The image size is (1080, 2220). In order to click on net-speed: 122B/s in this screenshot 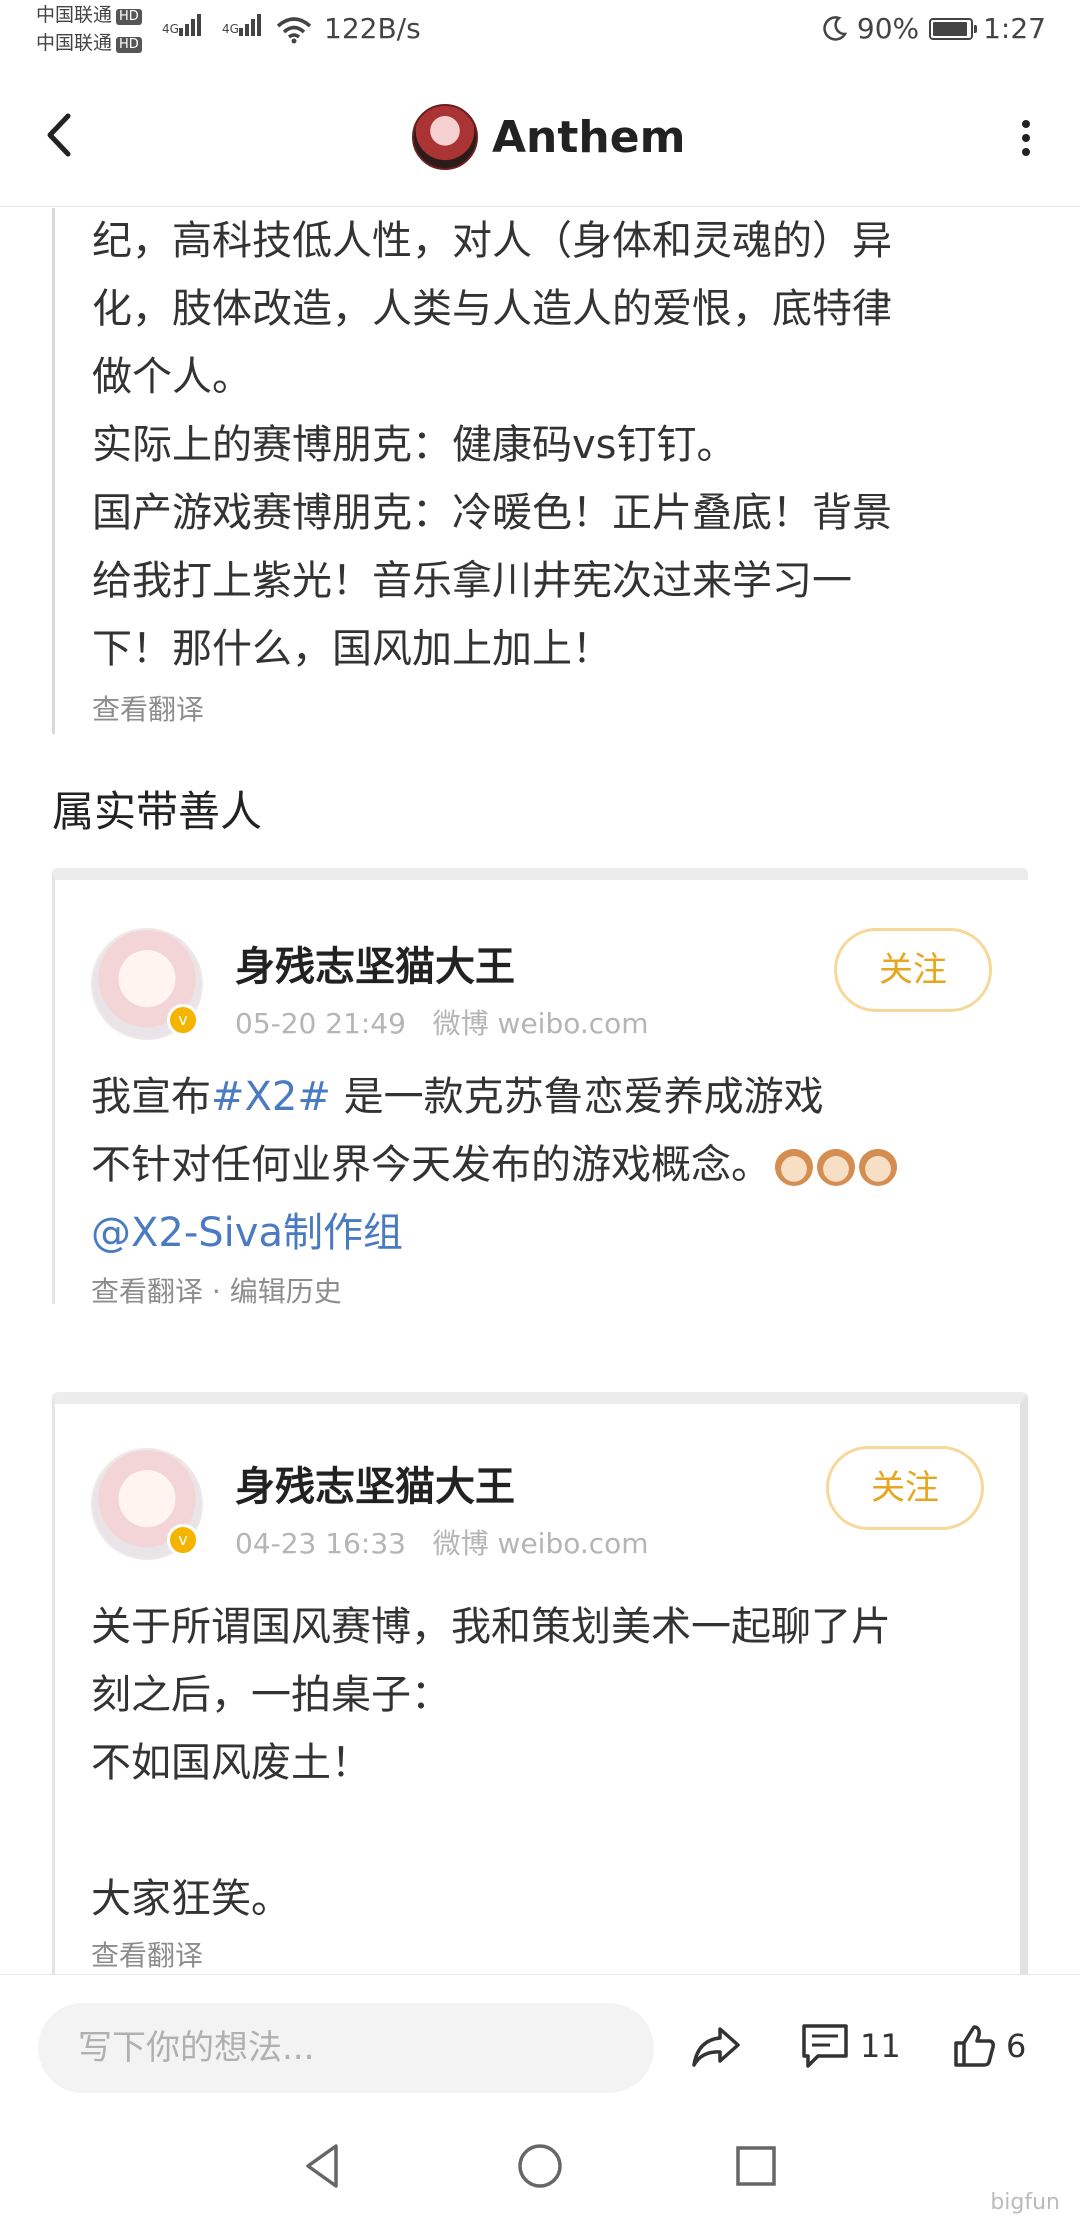, I will do `click(372, 28)`.